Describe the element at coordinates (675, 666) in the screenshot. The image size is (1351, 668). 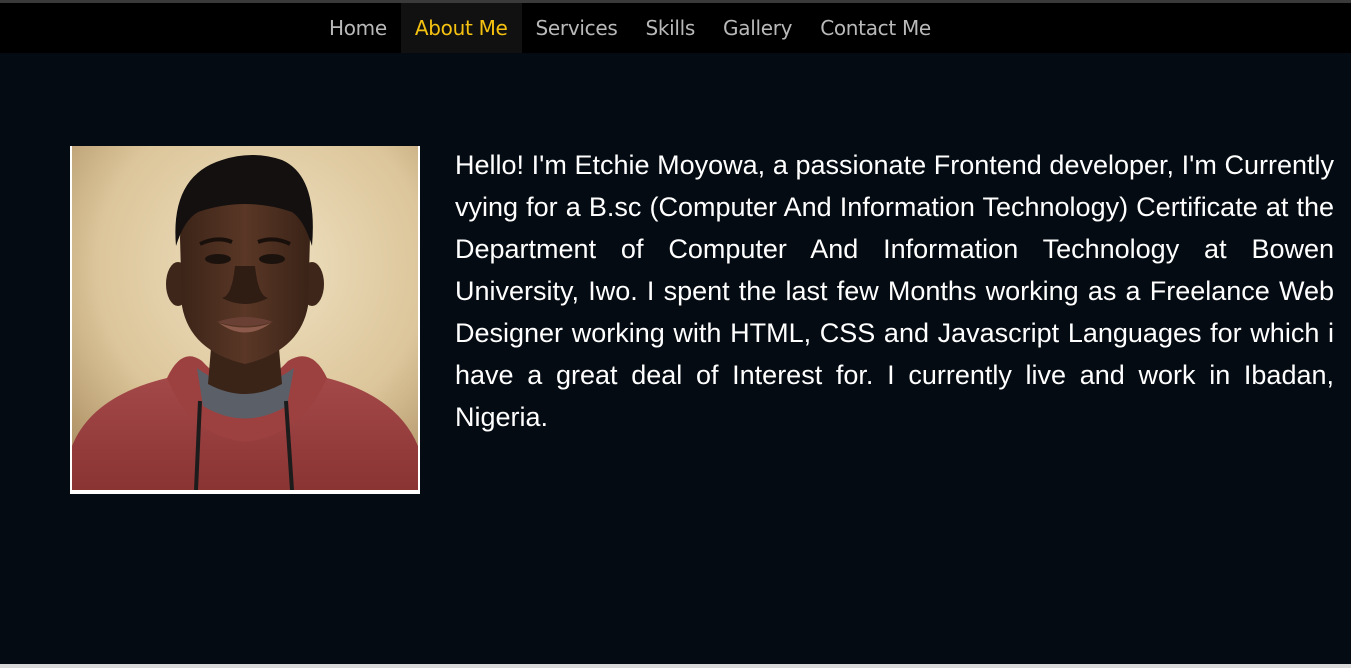
I see `window-bottom-border` at that location.